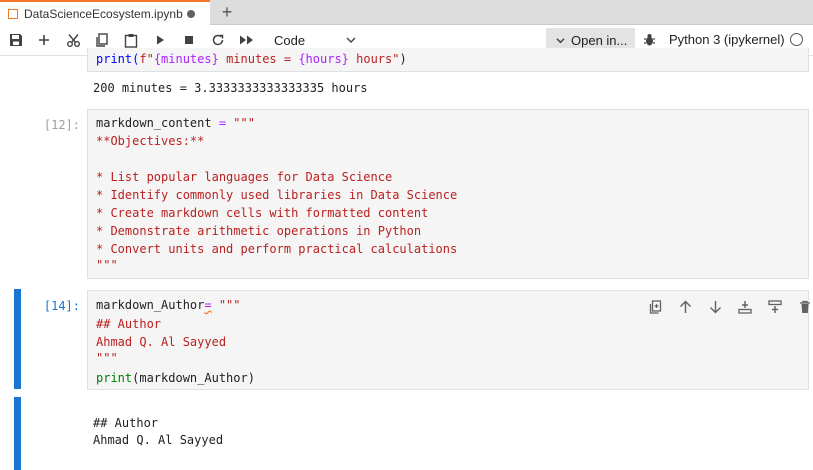 The height and width of the screenshot is (470, 813). What do you see at coordinates (175, 123) in the screenshot?
I see `code-line: markdown_content = """` at bounding box center [175, 123].